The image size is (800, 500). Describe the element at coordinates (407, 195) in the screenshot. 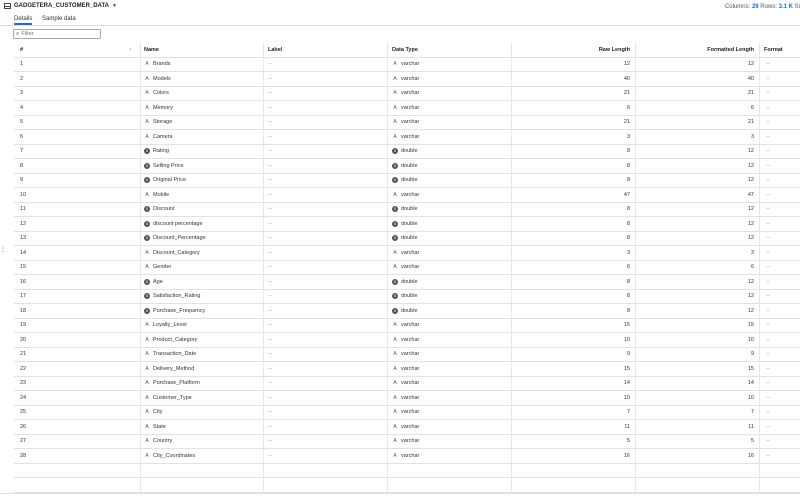

I see `table-row: 10 A Mobile -- Avarchar 47 47 --` at that location.